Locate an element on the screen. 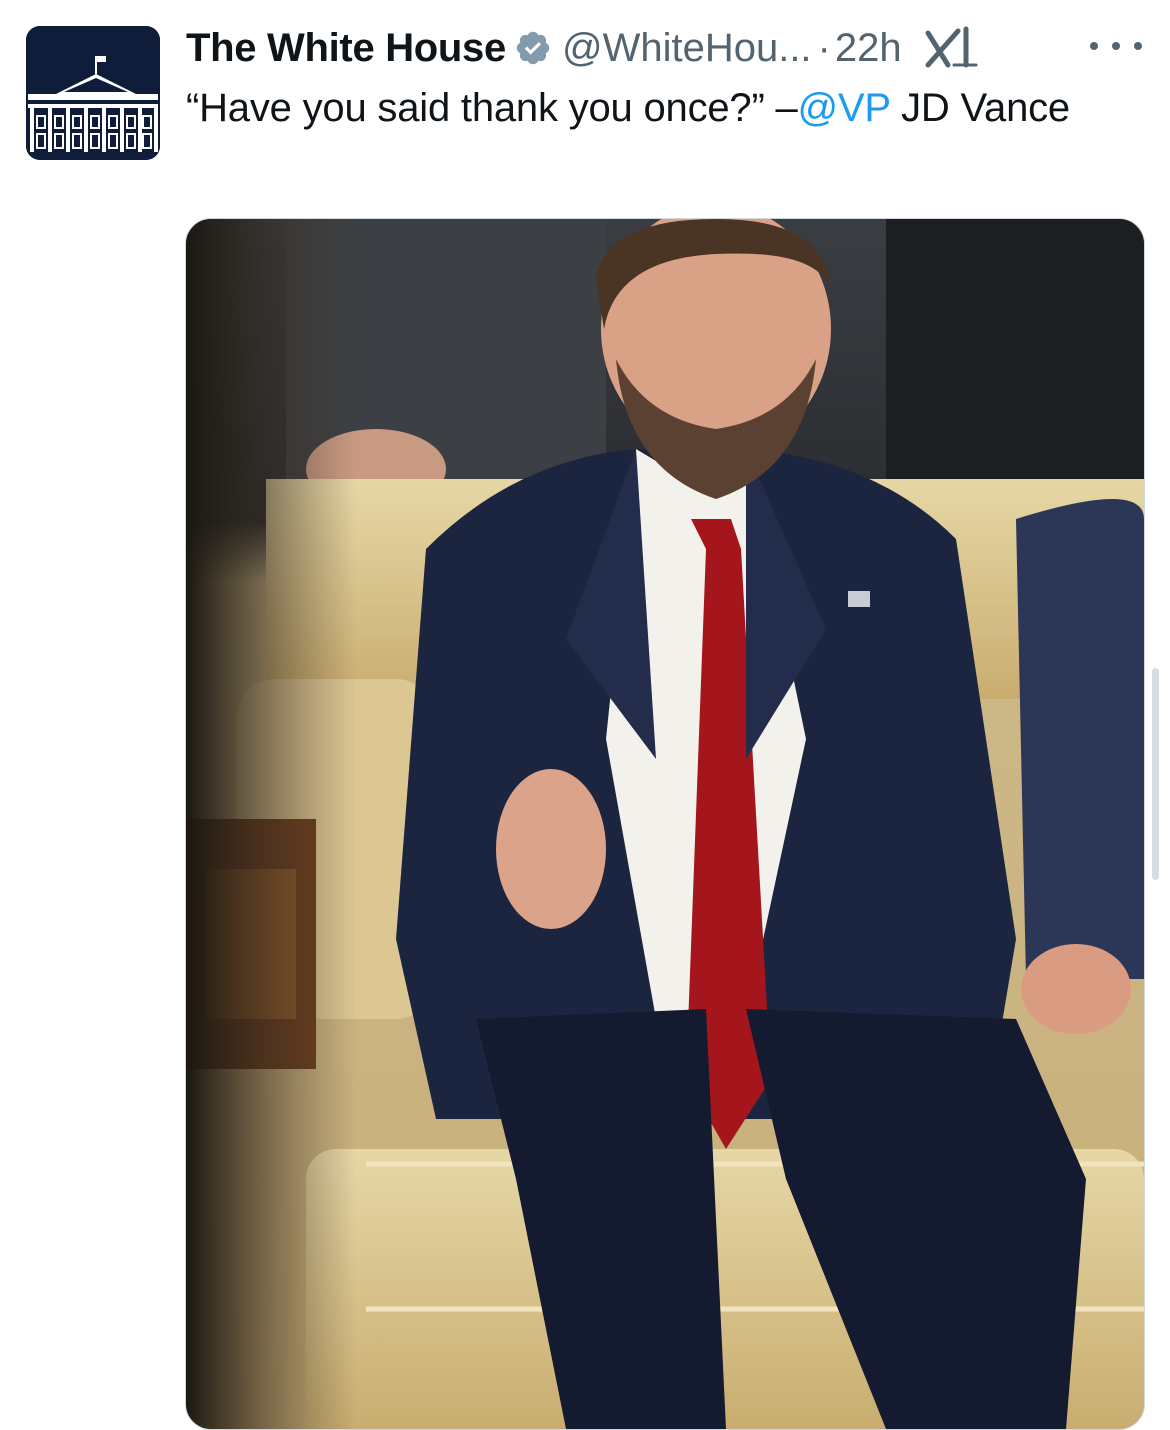 This screenshot has height=1430, width=1170. avatar is located at coordinates (93, 93).